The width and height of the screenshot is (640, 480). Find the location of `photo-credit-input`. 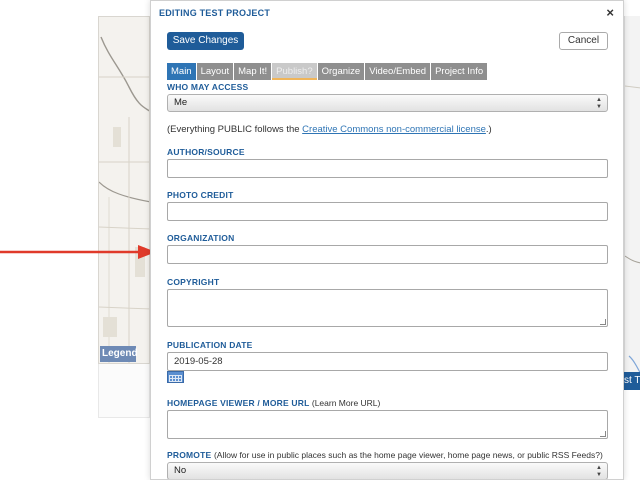

photo-credit-input is located at coordinates (387, 211).